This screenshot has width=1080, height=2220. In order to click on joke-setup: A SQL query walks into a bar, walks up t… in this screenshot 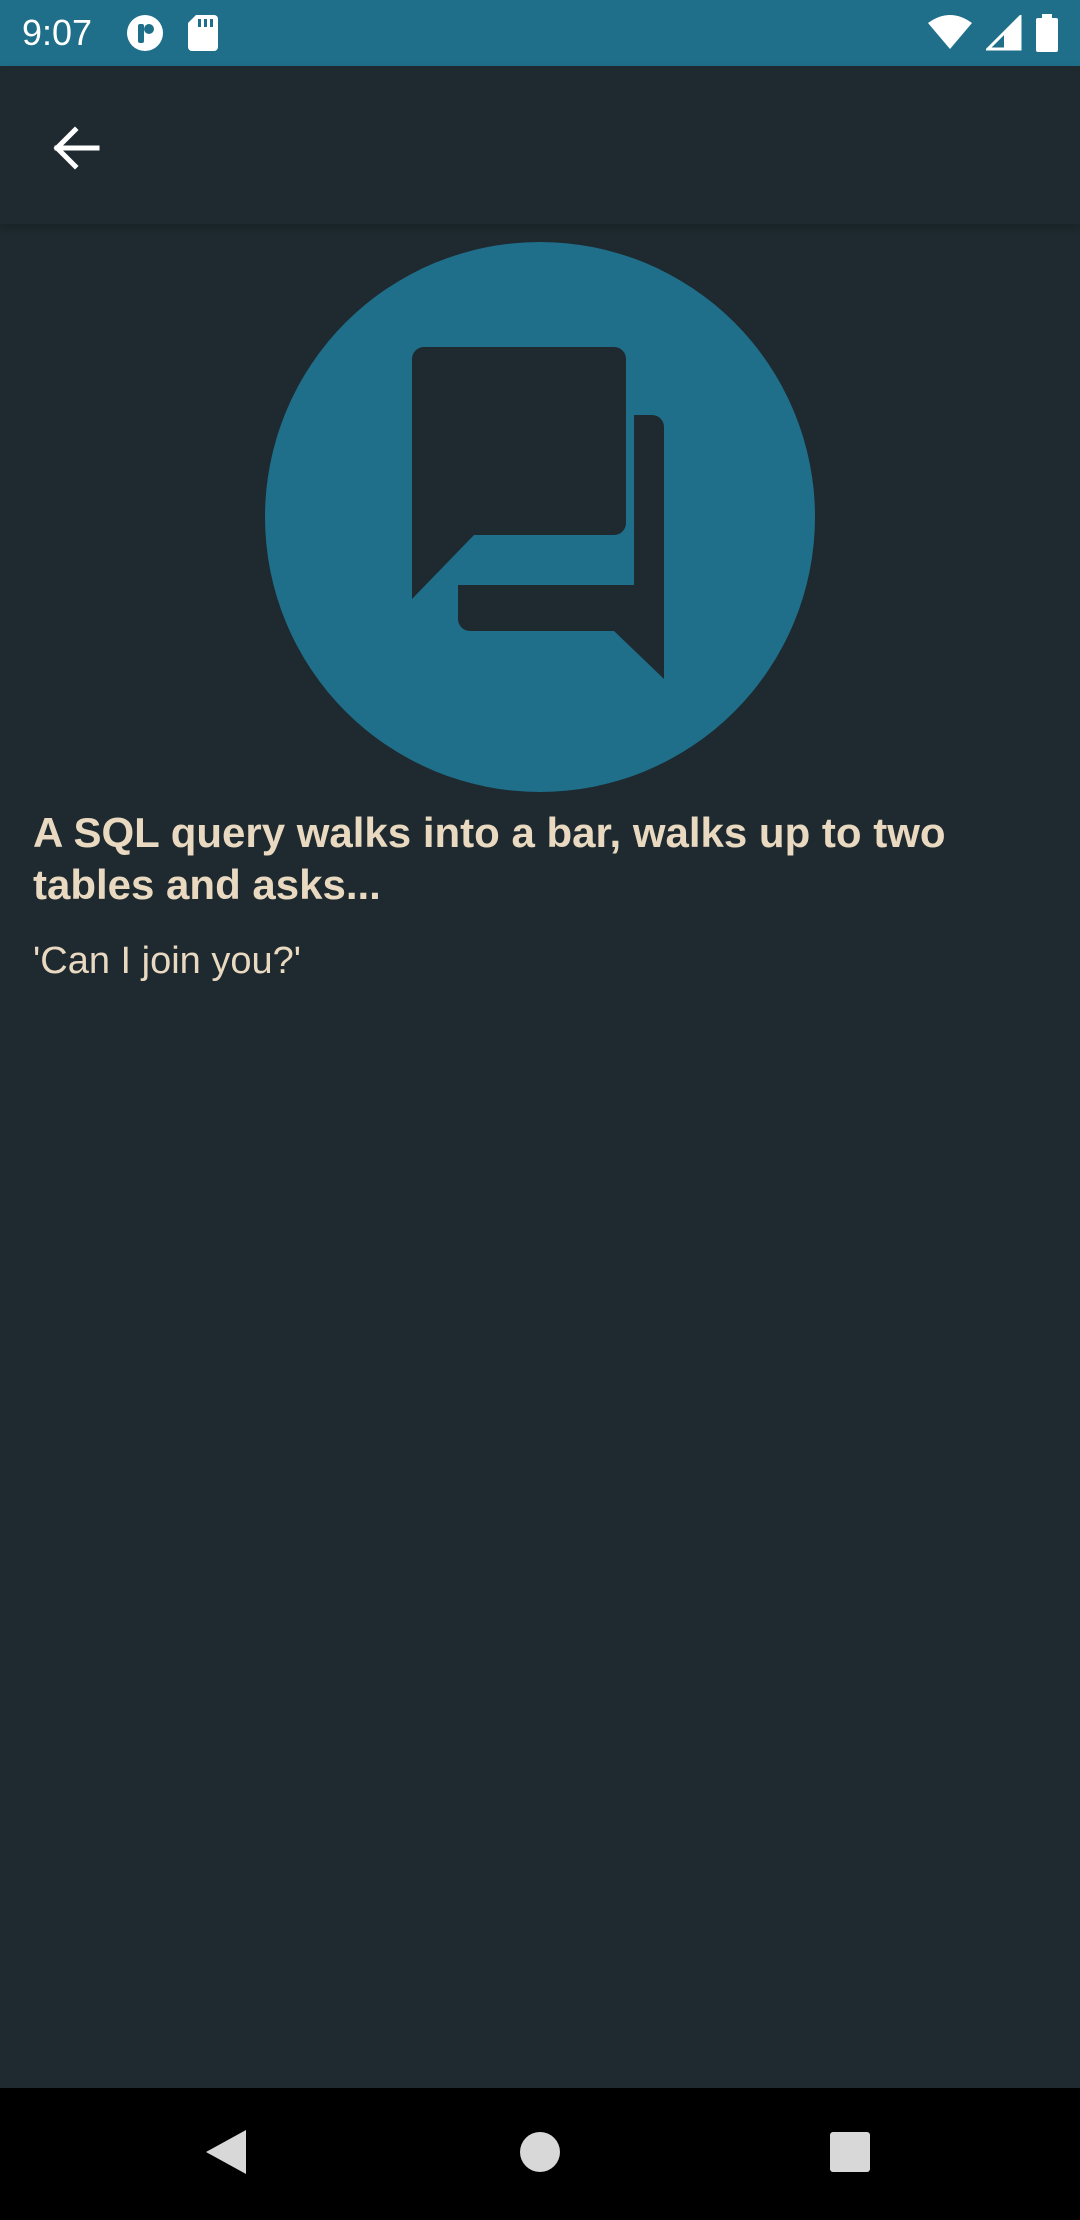, I will do `click(489, 858)`.